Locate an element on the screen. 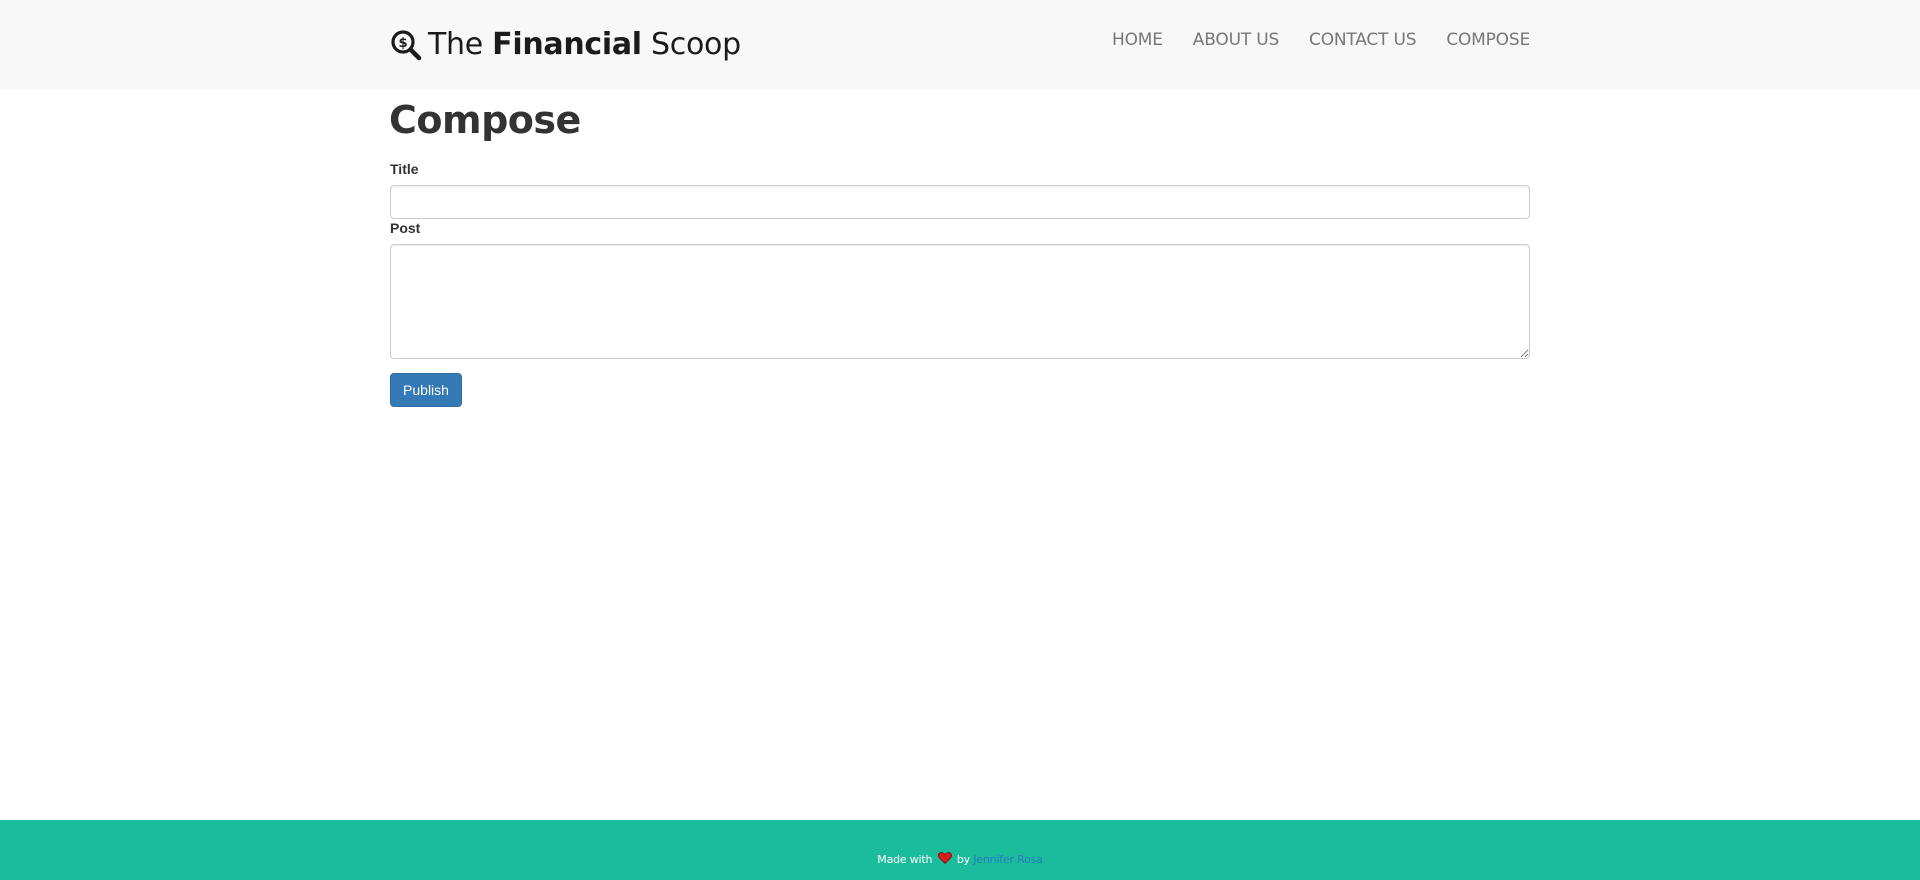  brand-name: The Financial Scoop is located at coordinates (584, 45).